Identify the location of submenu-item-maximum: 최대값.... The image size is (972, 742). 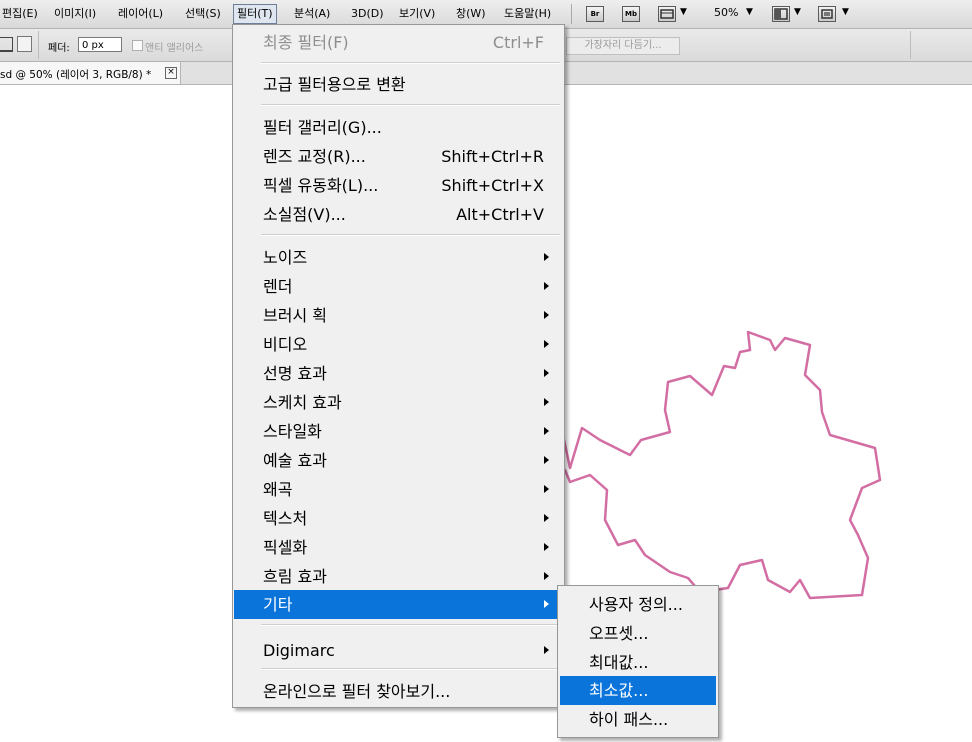
(638, 662).